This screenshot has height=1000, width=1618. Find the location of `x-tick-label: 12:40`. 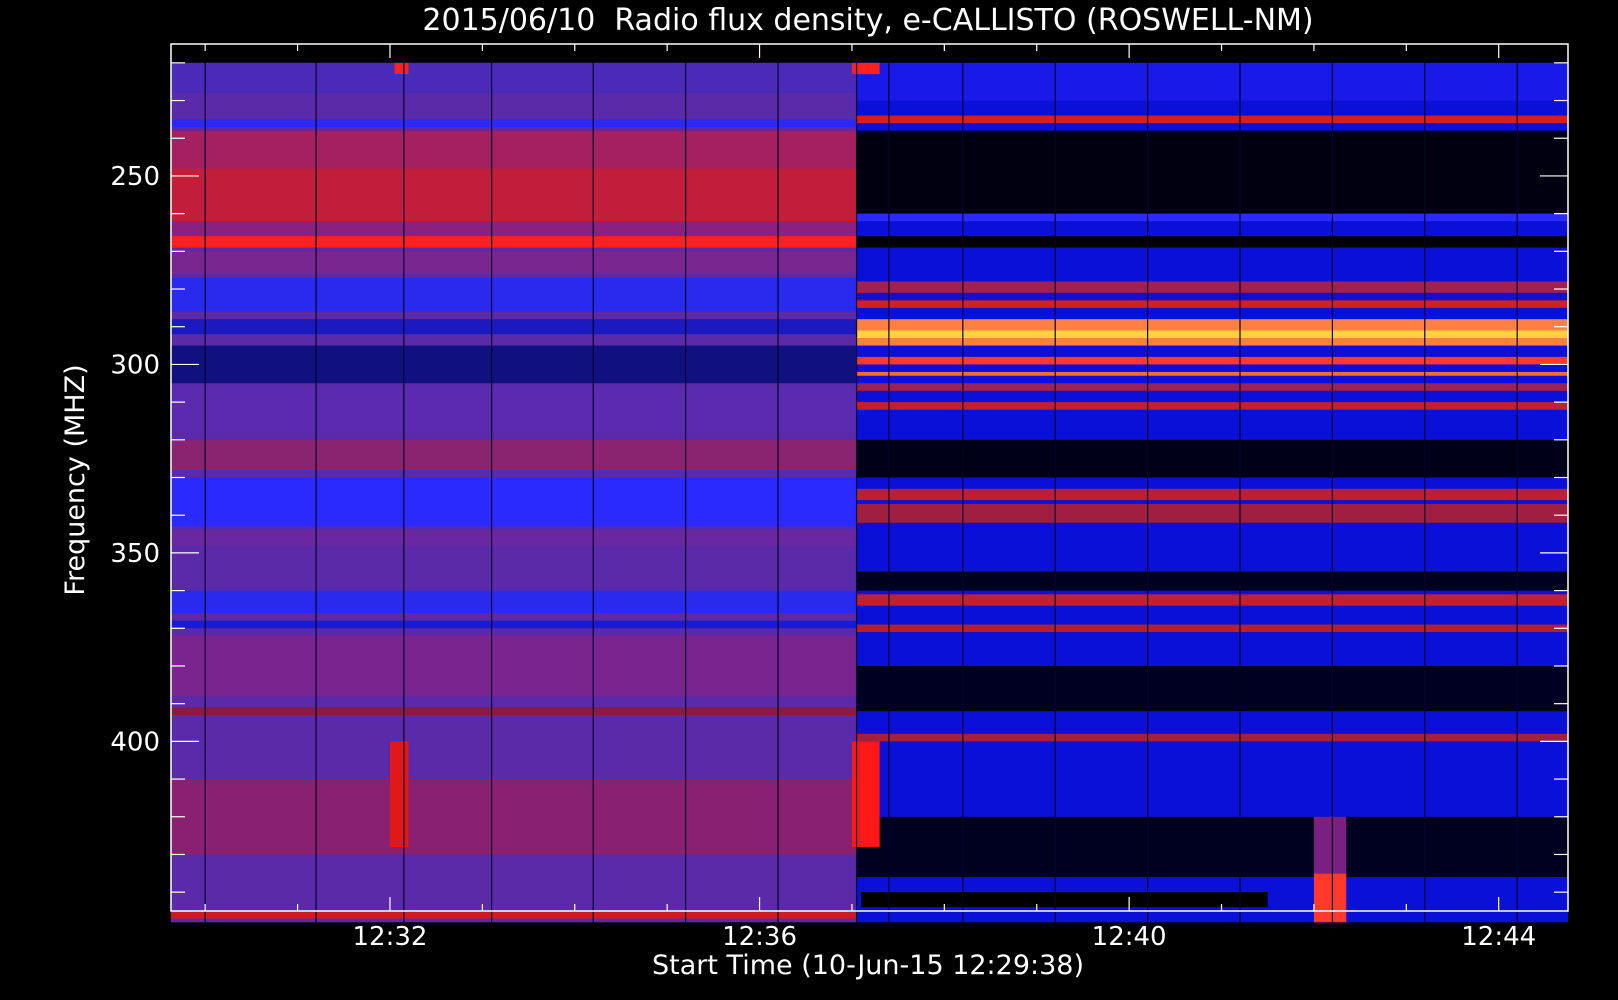

x-tick-label: 12:40 is located at coordinates (1129, 937).